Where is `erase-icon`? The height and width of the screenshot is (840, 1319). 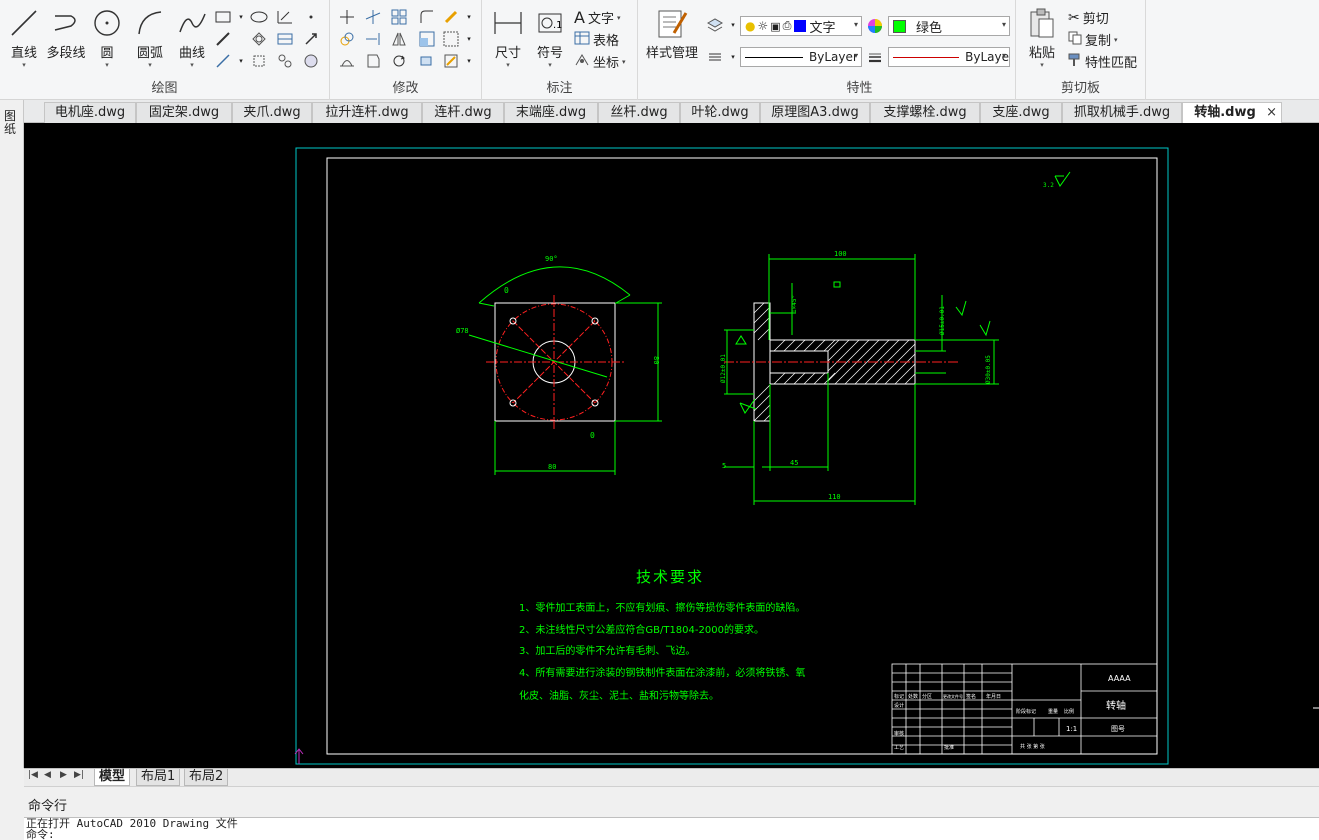
erase-icon is located at coordinates (451, 17).